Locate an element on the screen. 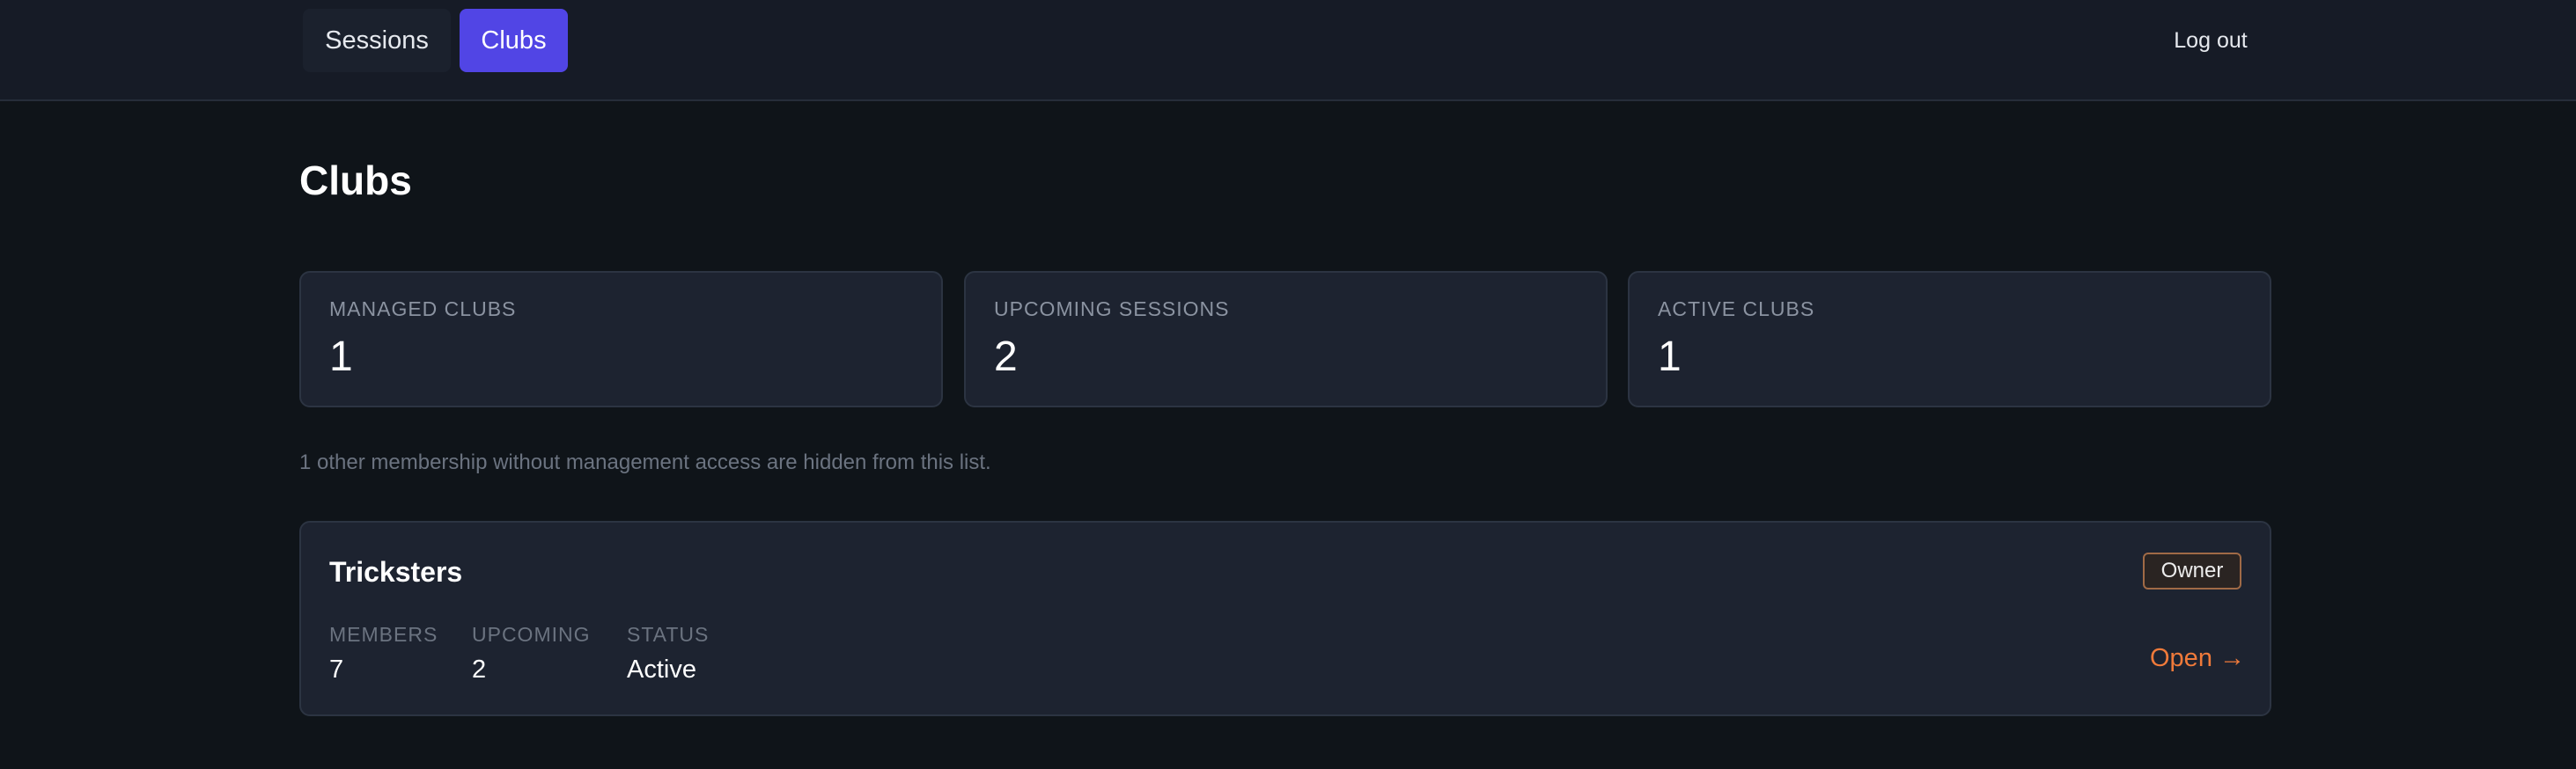  stat-card-managed-clubs: MANAGED CLUBS 1 is located at coordinates (621, 339).